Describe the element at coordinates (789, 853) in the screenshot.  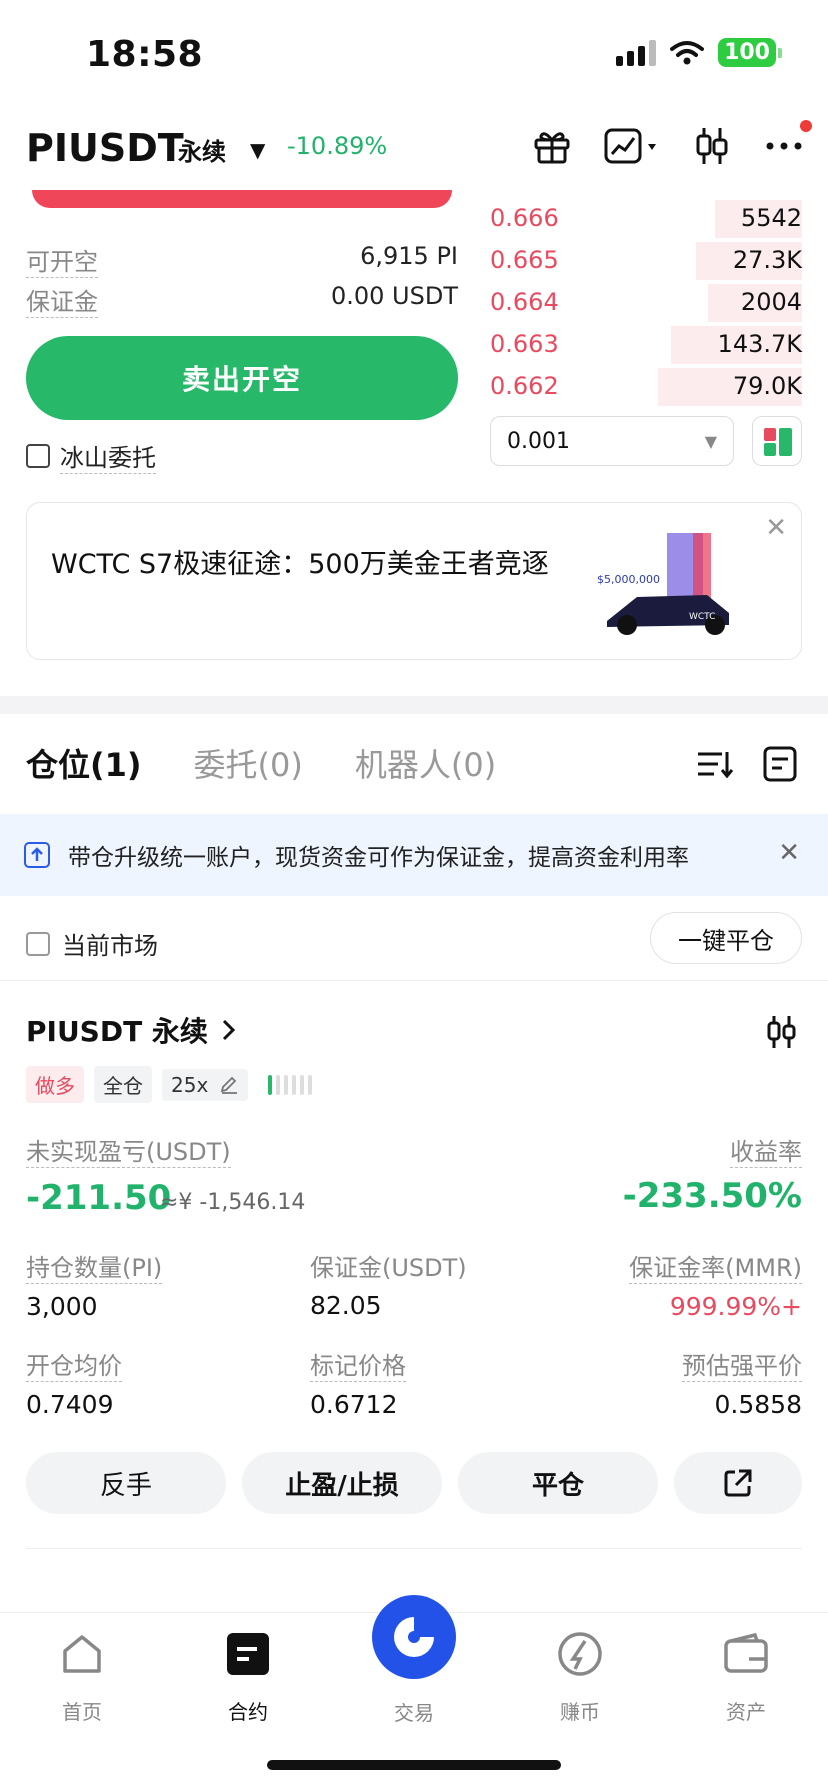
I see `notice-close-icon: ✕` at that location.